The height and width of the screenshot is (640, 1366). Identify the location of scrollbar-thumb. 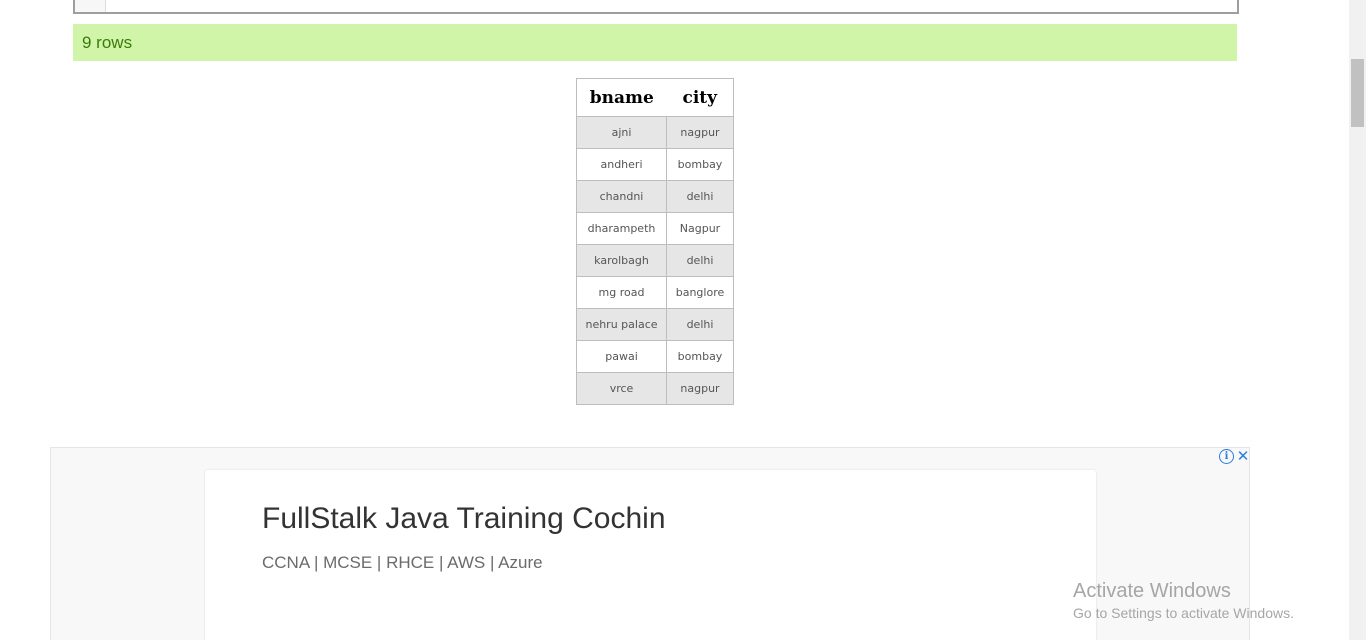
(1357, 93).